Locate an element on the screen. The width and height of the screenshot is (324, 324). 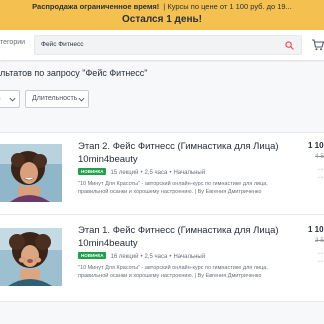
lecture-count: 16 лекций is located at coordinates (124, 257).